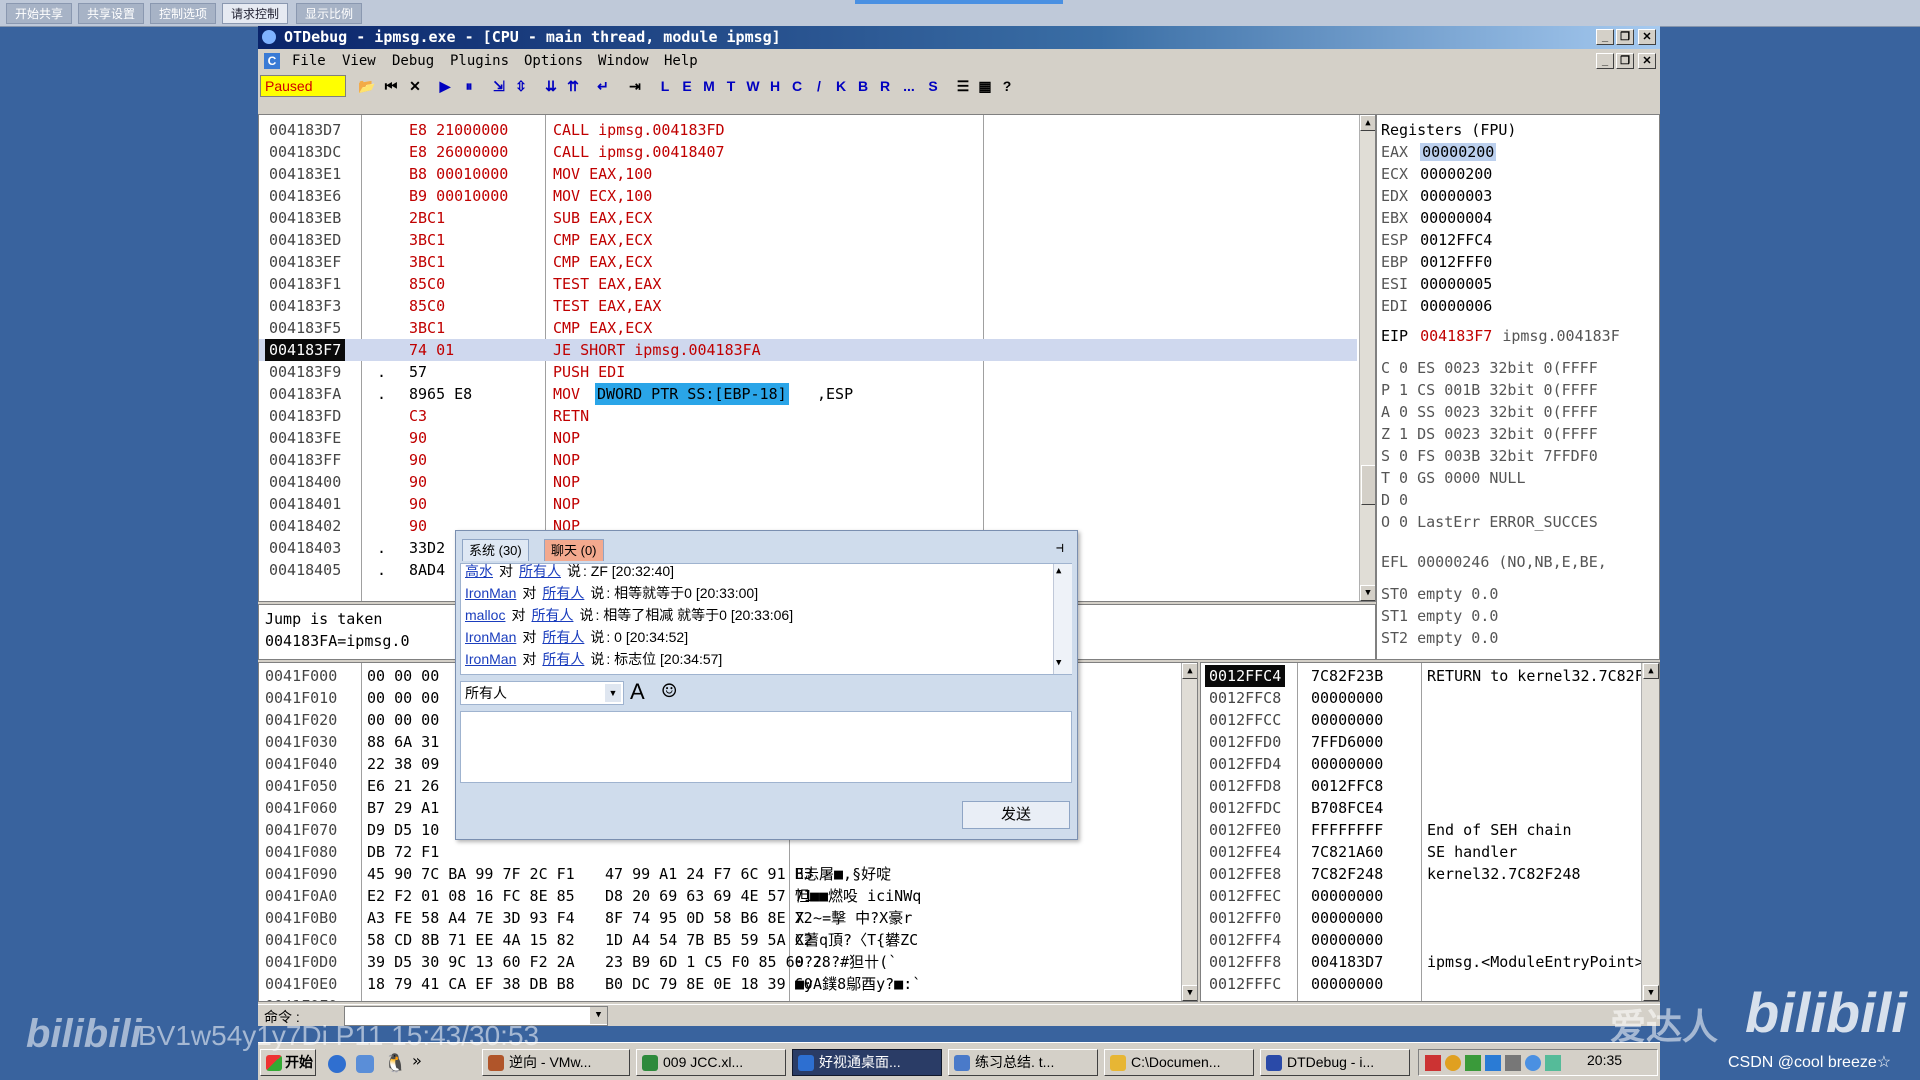 This screenshot has width=1920, height=1080. What do you see at coordinates (753, 86) in the screenshot?
I see `windows-window-button: W` at bounding box center [753, 86].